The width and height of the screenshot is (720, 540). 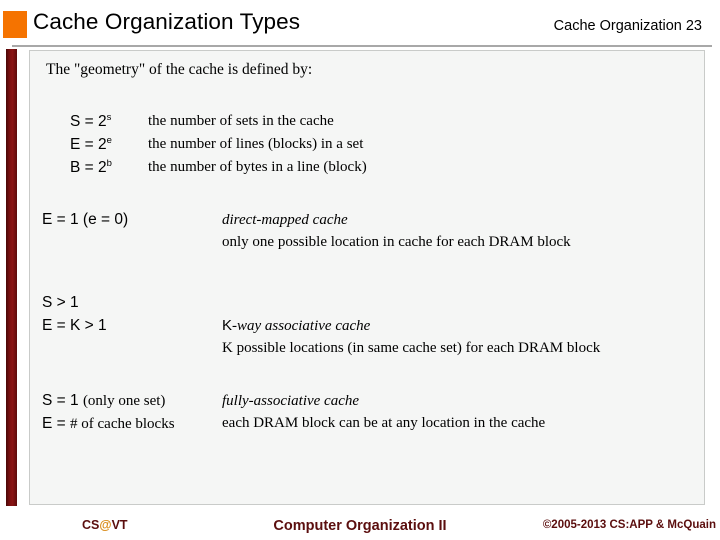 I want to click on case-name-italic: direct-mapped cache, so click(x=285, y=220).